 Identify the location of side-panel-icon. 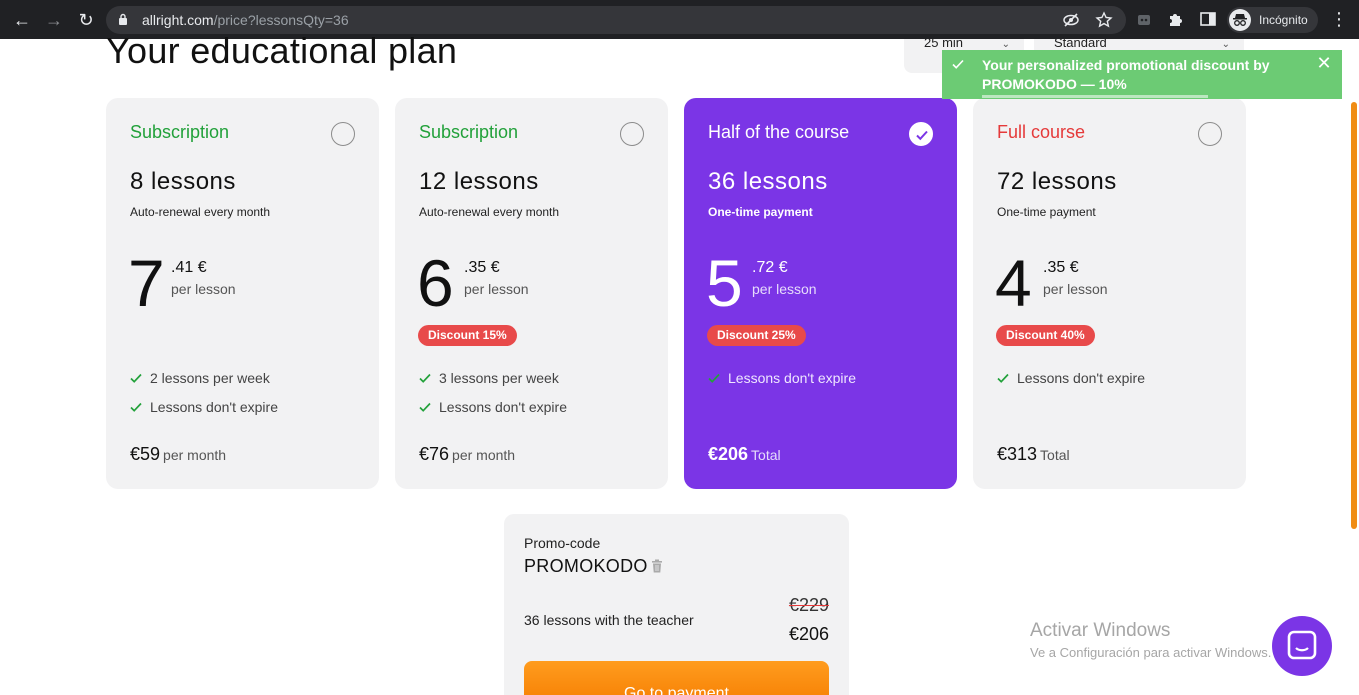
(1208, 19).